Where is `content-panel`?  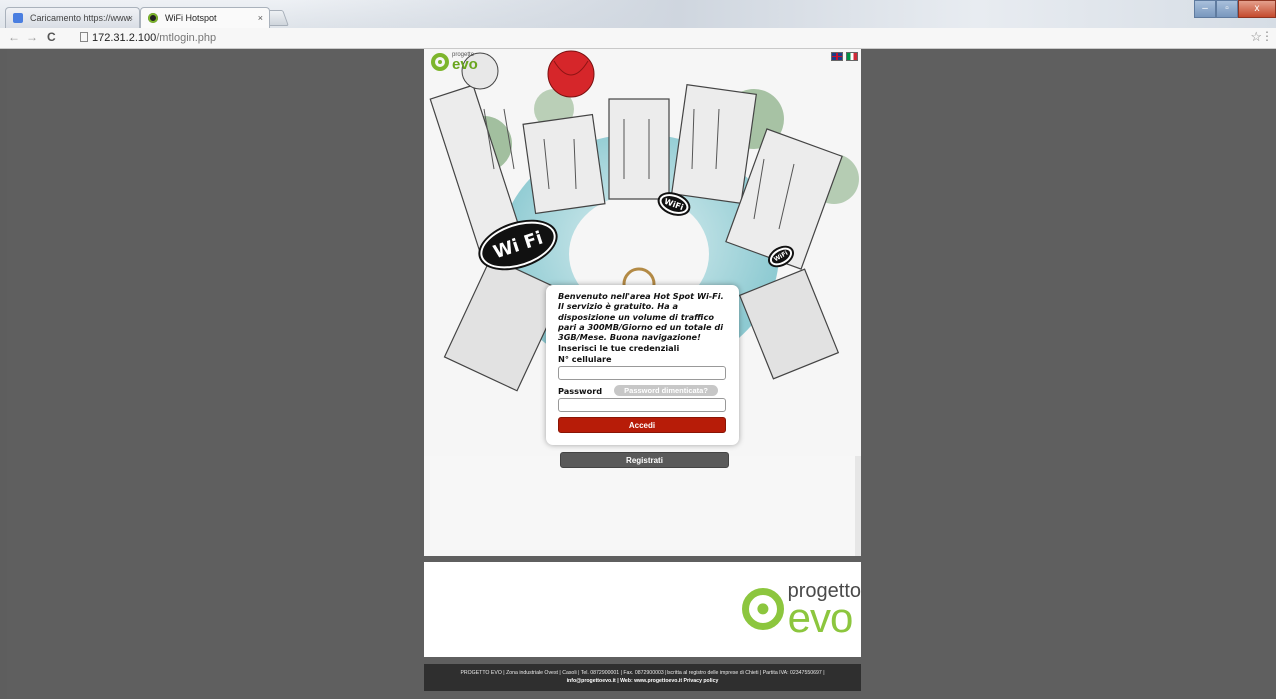
content-panel is located at coordinates (642, 506).